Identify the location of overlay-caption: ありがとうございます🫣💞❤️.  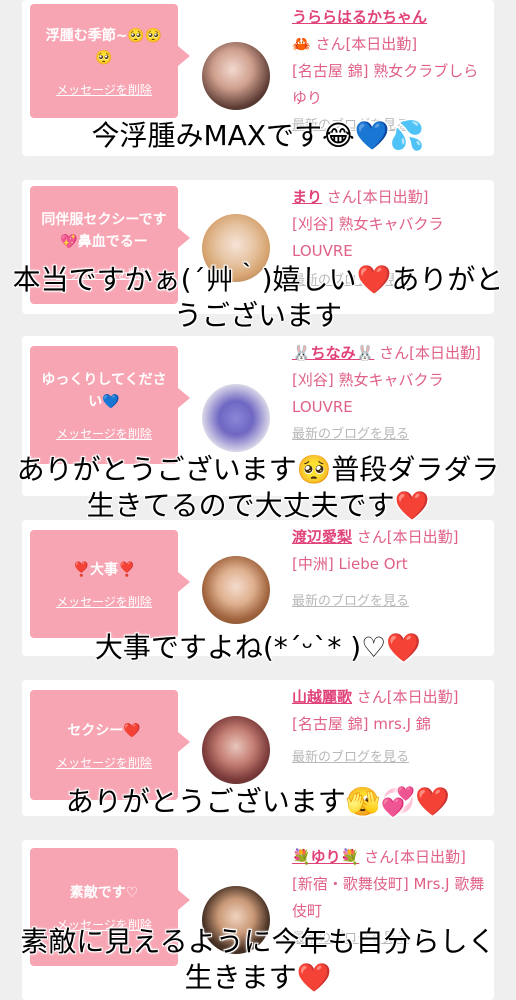
(258, 801).